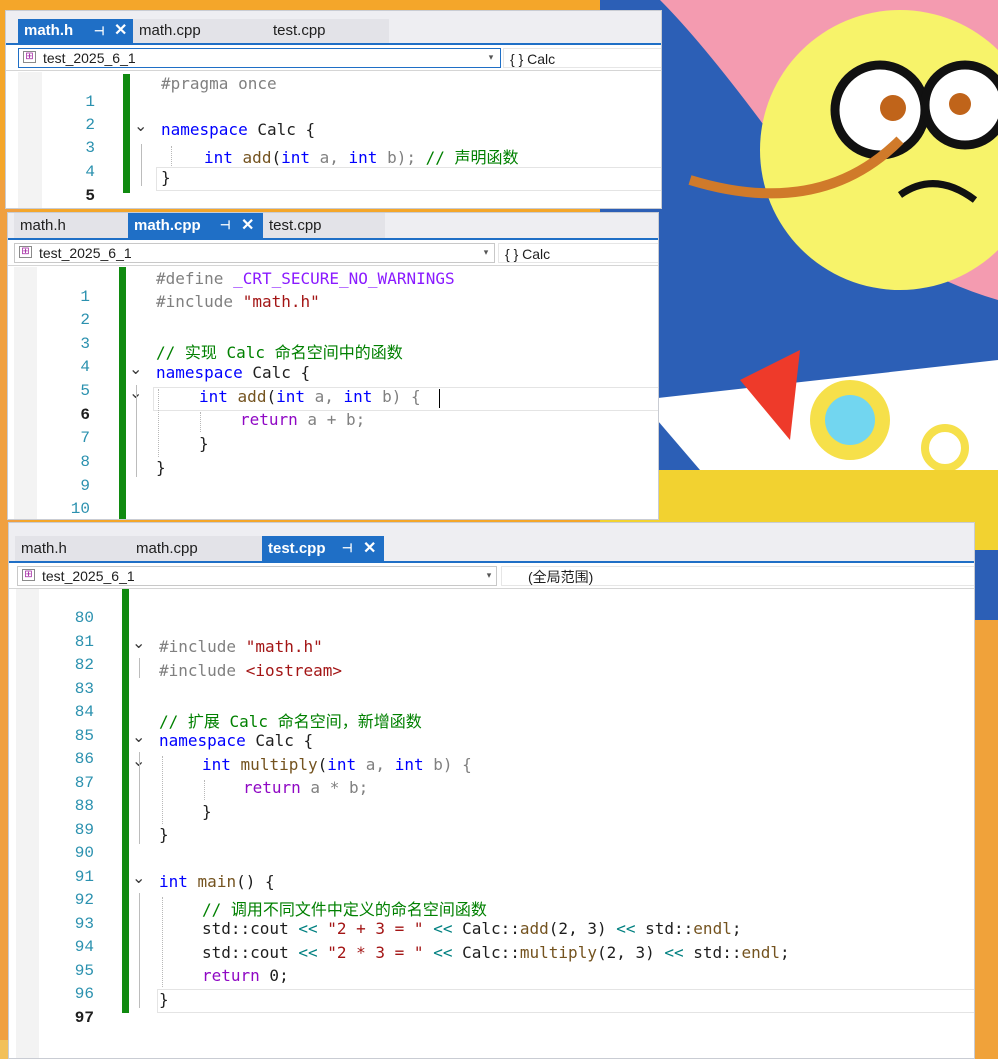  Describe the element at coordinates (333, 162) in the screenshot. I see `code-line: 4 int add(int a, int b); // 声明函数` at that location.